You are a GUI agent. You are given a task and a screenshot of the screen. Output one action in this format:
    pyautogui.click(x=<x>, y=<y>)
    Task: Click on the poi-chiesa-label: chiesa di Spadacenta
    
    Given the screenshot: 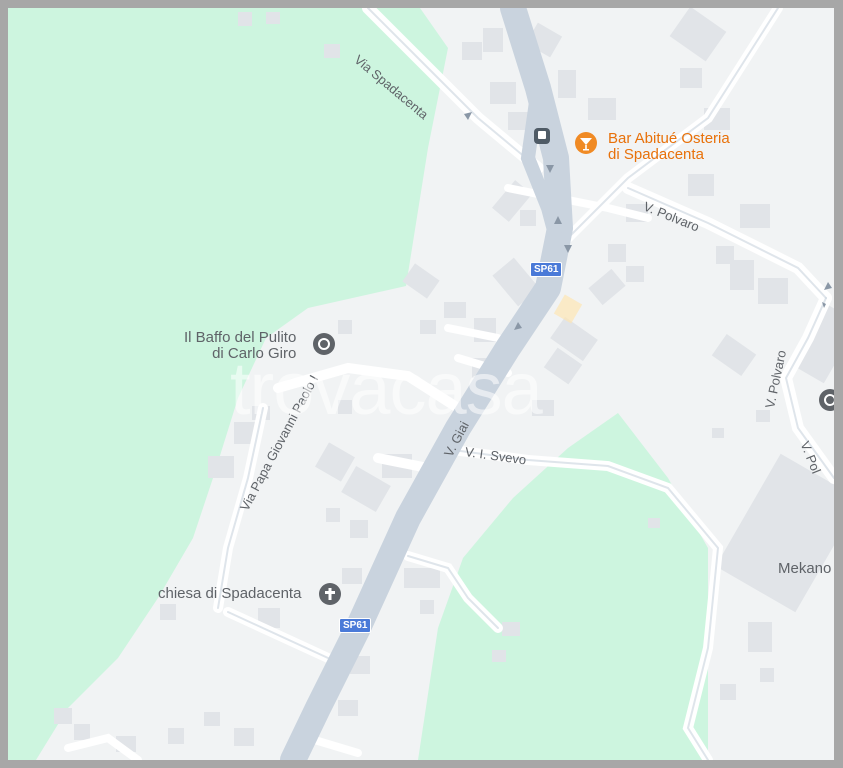 What is the action you would take?
    pyautogui.click(x=229, y=594)
    